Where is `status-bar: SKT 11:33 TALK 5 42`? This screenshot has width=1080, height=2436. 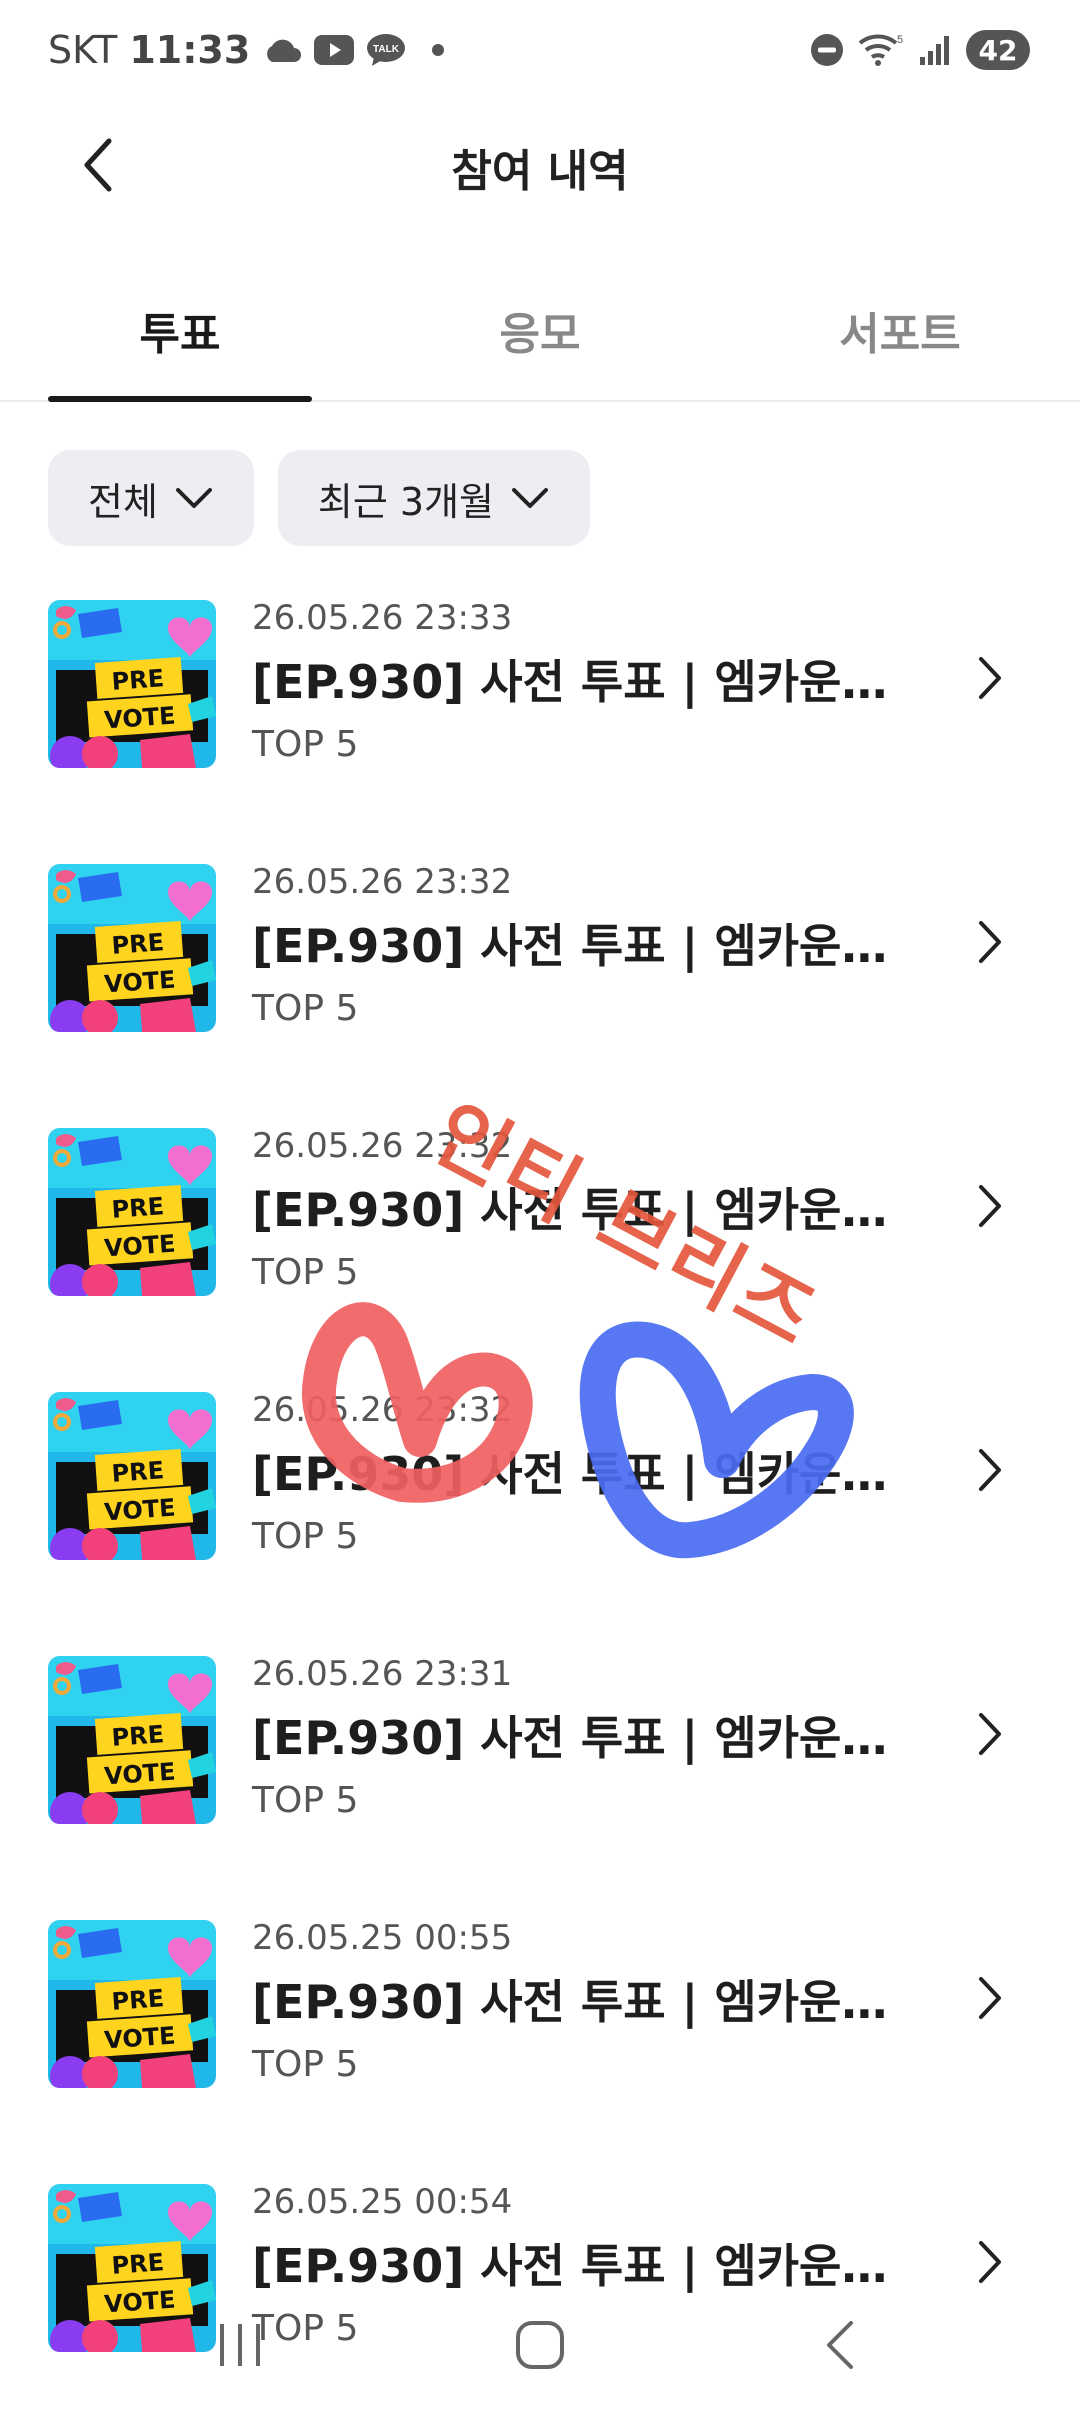
status-bar: SKT 11:33 TALK 5 42 is located at coordinates (540, 50).